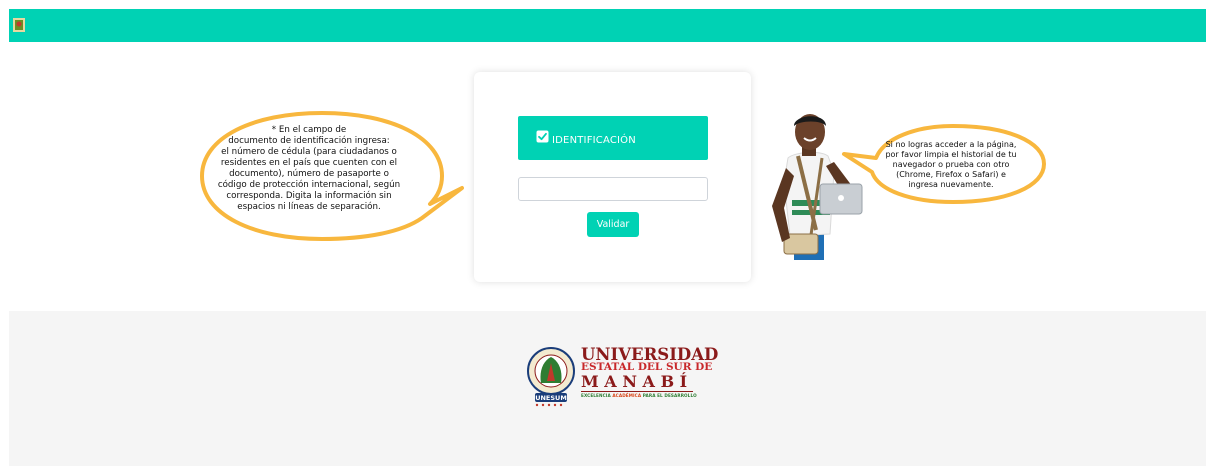 The width and height of the screenshot is (1206, 466). Describe the element at coordinates (551, 377) in the screenshot. I see `university-seal: UNESUM` at that location.